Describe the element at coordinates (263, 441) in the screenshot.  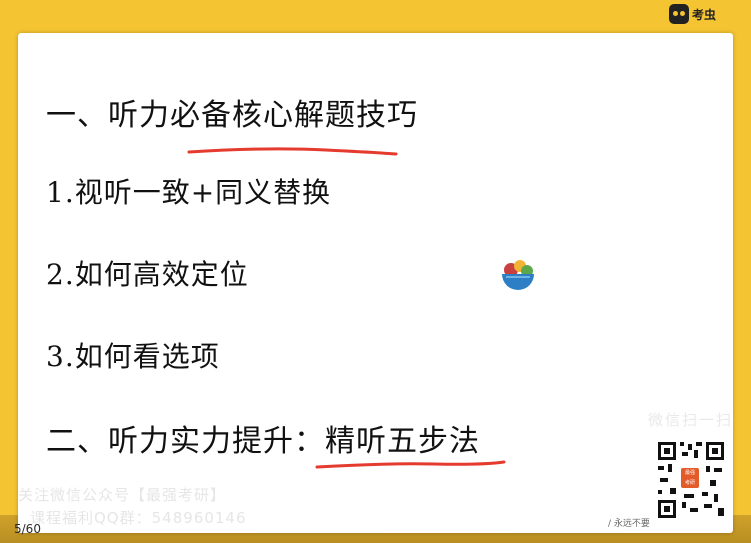
I see `section-heading-2: 二、听力实力提升：精听五步法` at that location.